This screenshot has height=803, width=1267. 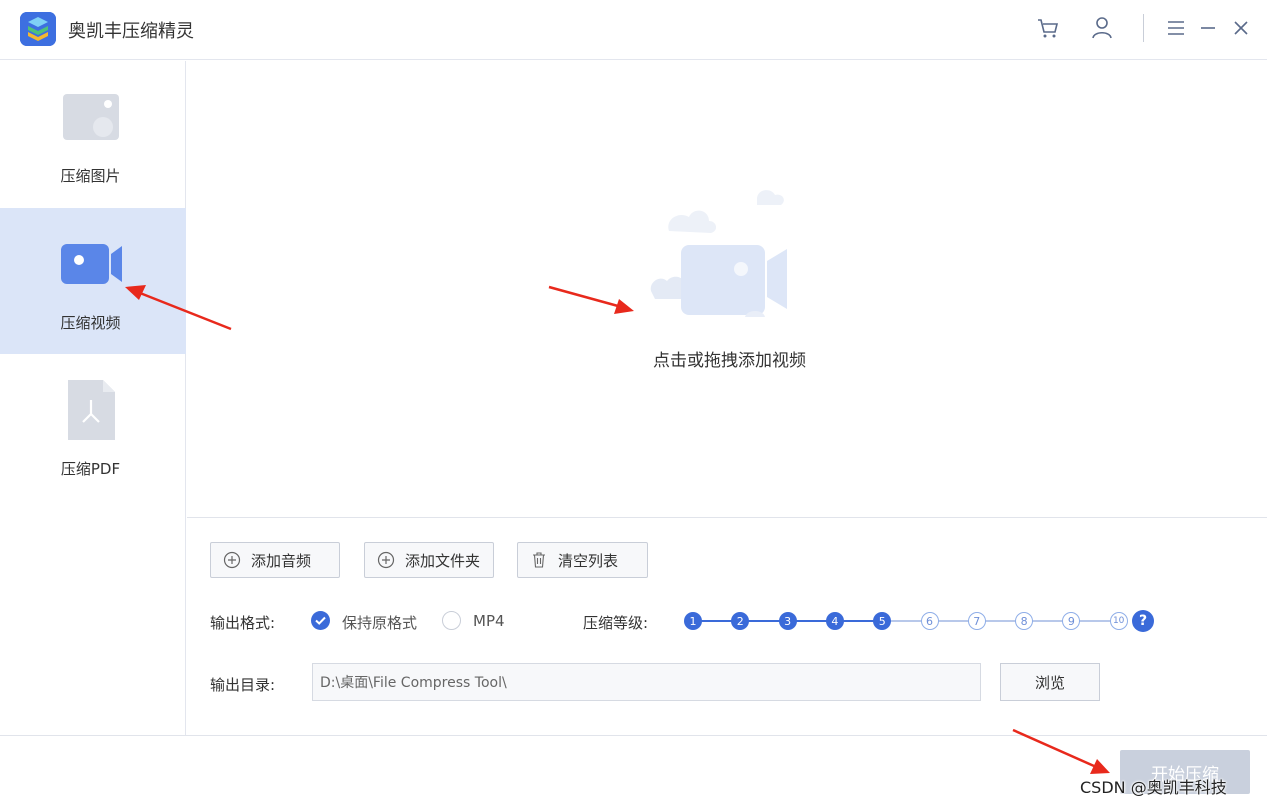 What do you see at coordinates (729, 361) in the screenshot?
I see `drop-prompt: 点击或拖拽添加视频` at bounding box center [729, 361].